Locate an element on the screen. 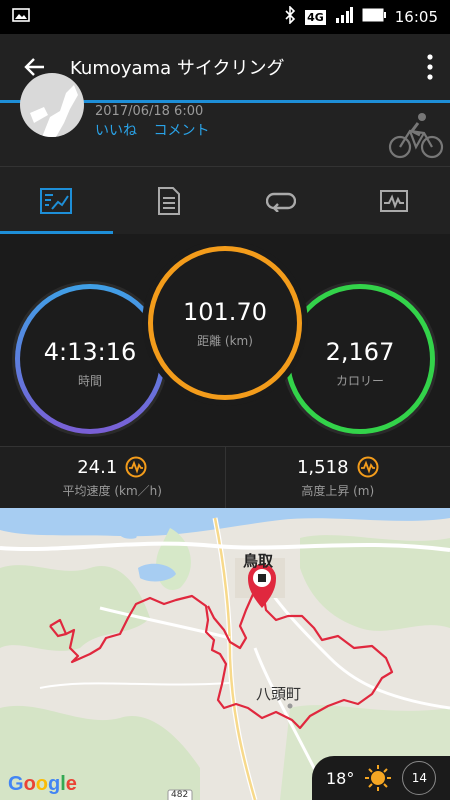 Image resolution: width=450 pixels, height=800 pixels. wind-speed: 14 is located at coordinates (419, 778).